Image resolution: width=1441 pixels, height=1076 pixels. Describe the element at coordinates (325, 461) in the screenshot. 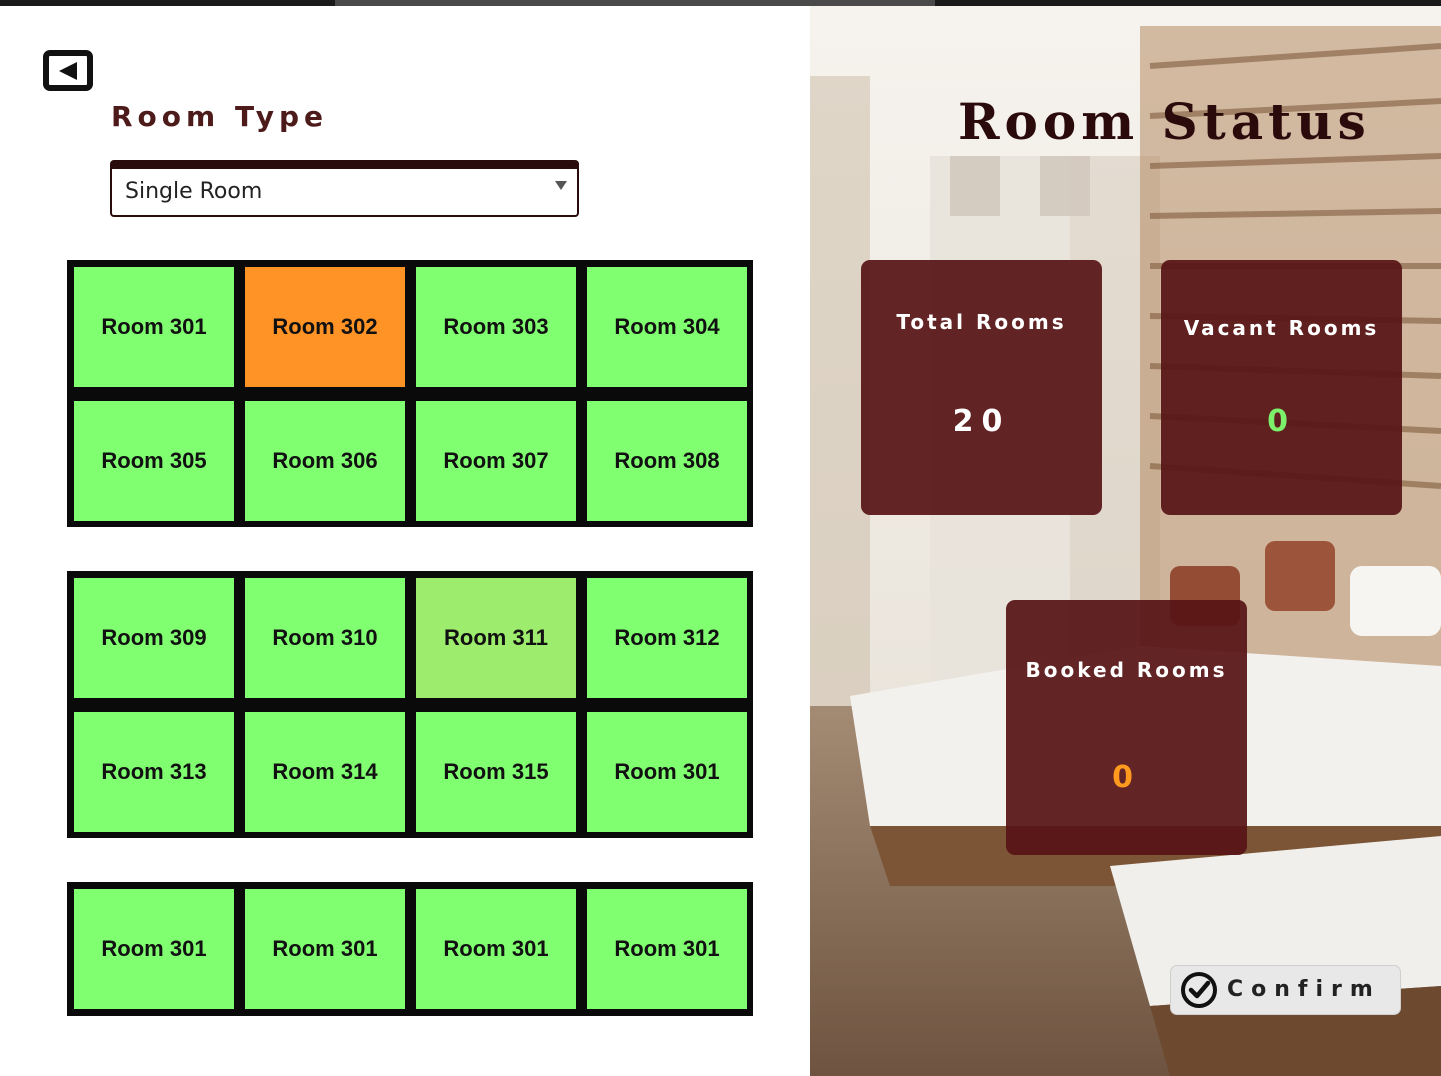

I see `room-tile: Room 306` at that location.